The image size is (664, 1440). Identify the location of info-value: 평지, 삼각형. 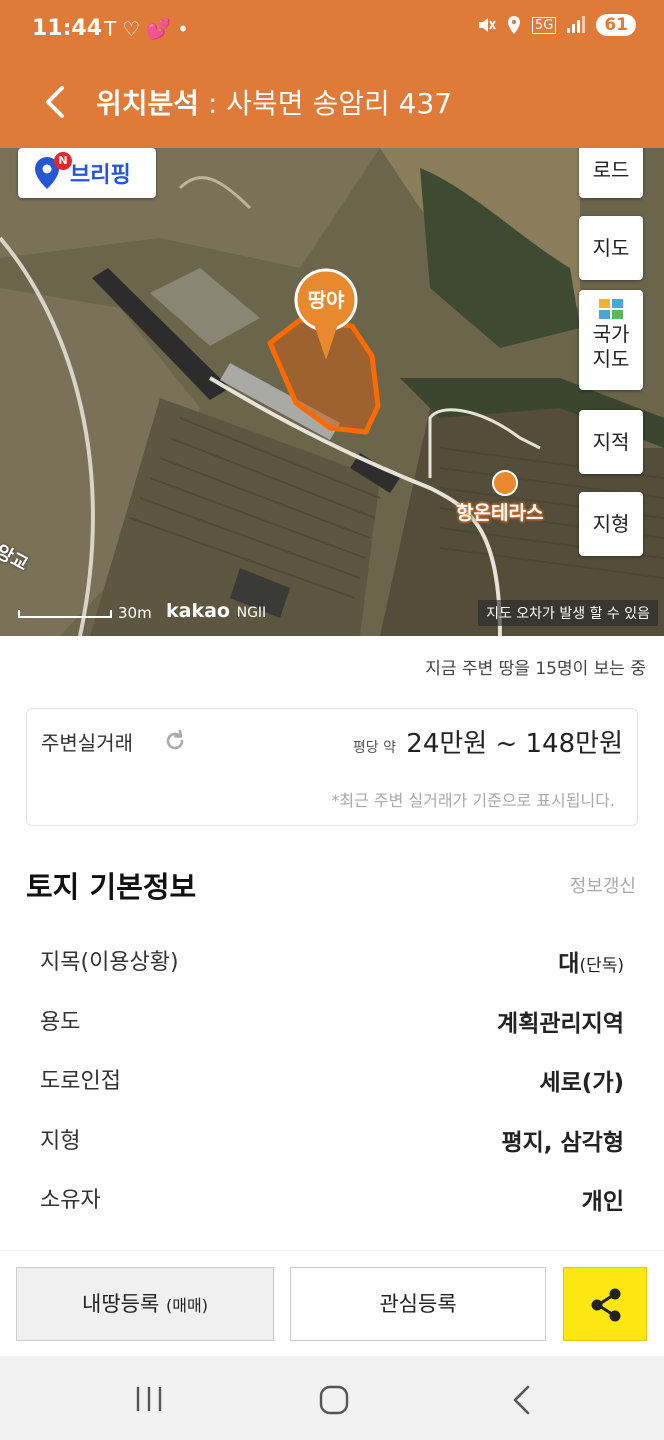
(562, 1142).